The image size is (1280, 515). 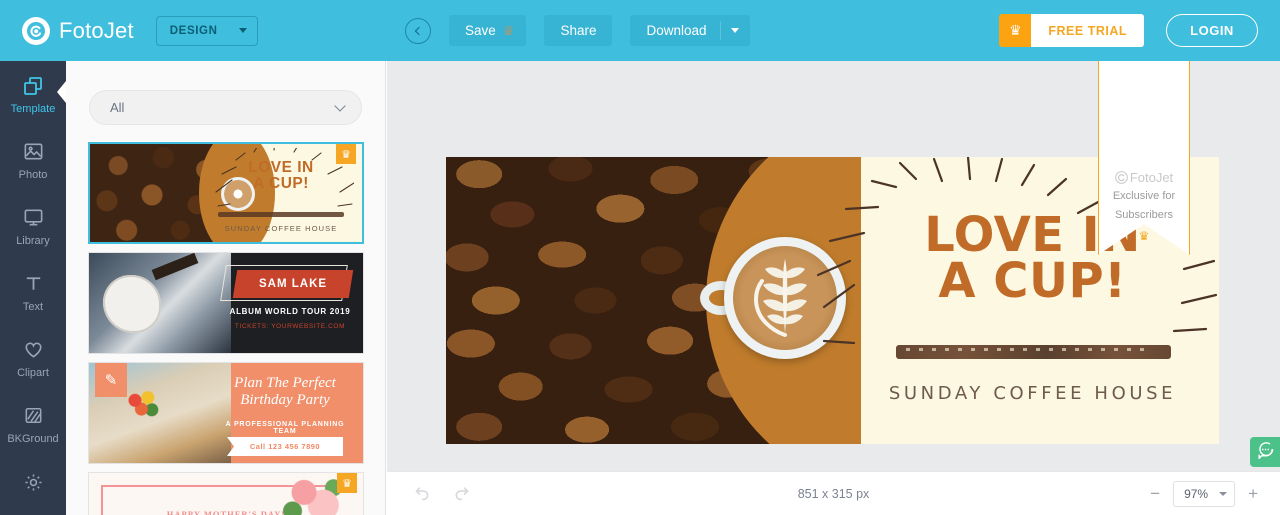 I want to click on design-mode-label: DESIGN, so click(x=193, y=30).